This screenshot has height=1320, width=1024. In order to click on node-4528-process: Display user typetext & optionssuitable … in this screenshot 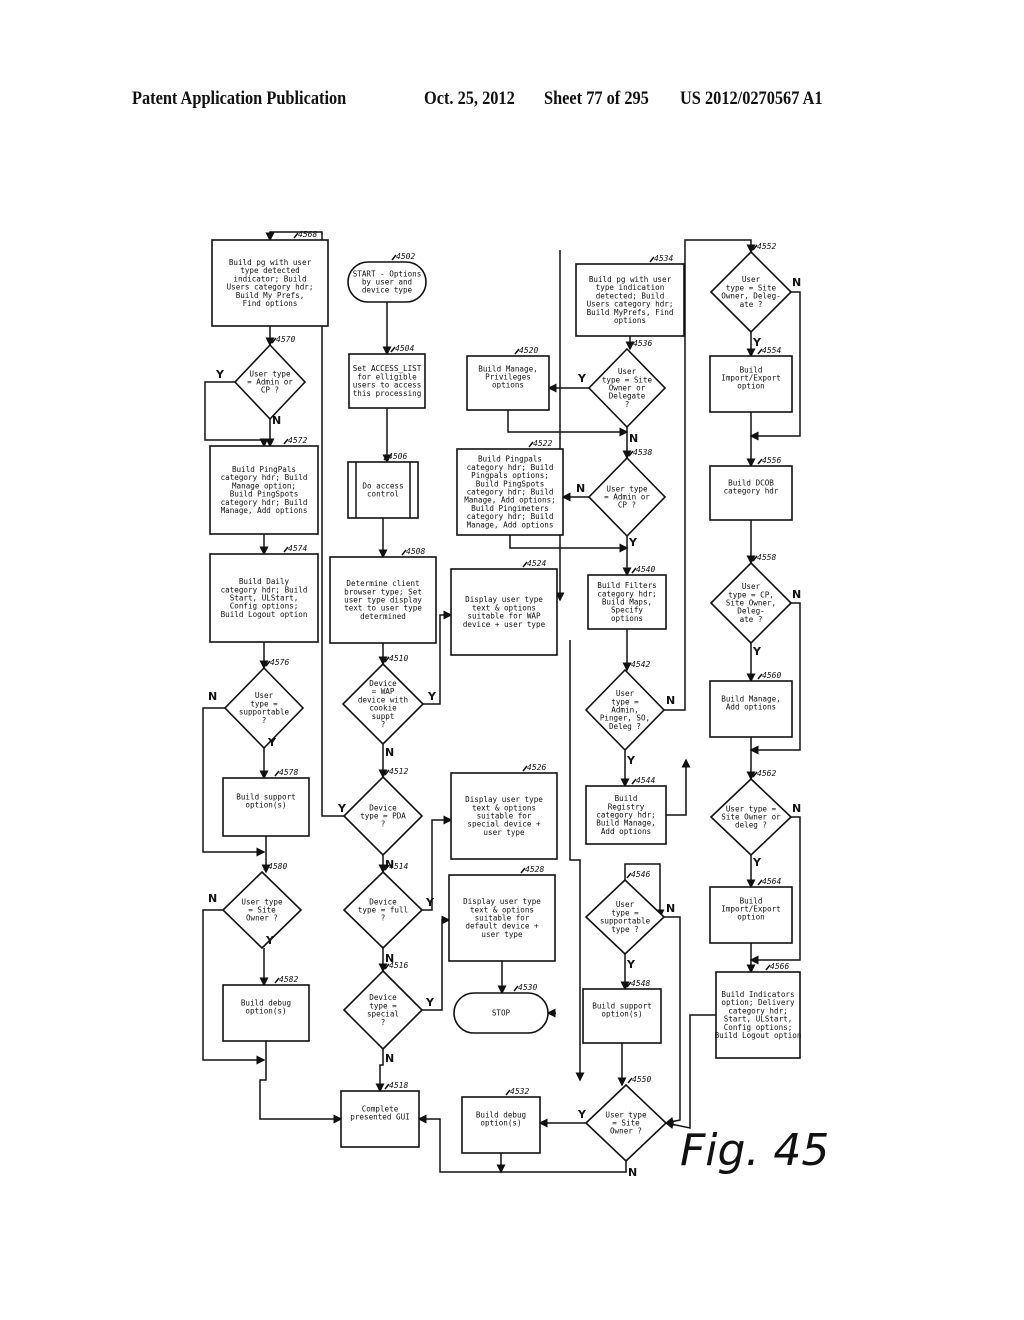, I will do `click(502, 913)`.